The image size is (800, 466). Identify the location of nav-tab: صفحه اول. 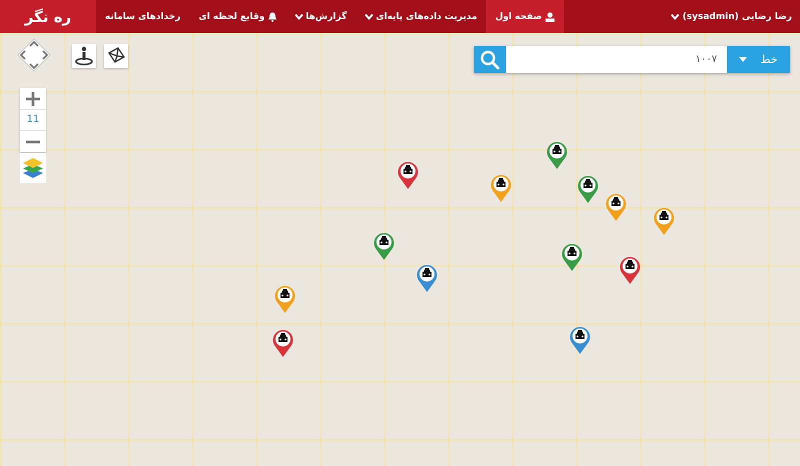
(525, 16).